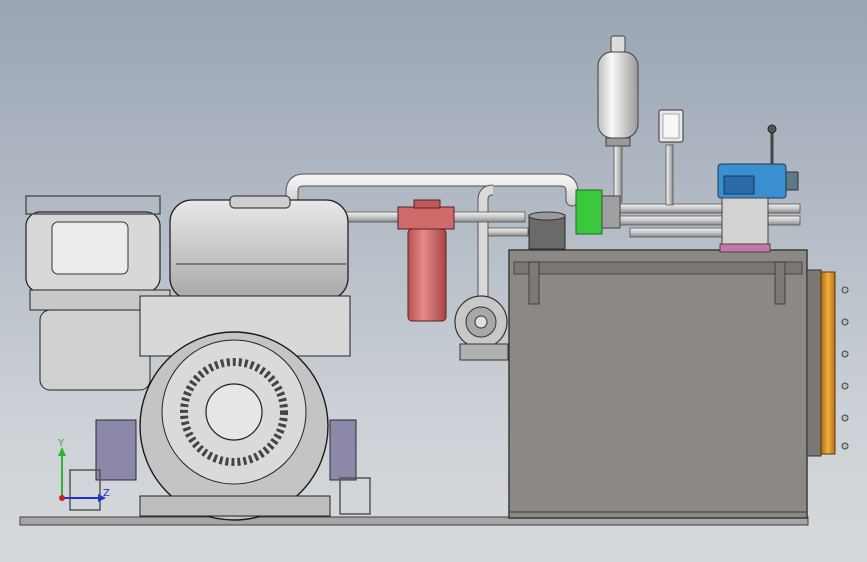  I want to click on green-coupling-block, so click(598, 212).